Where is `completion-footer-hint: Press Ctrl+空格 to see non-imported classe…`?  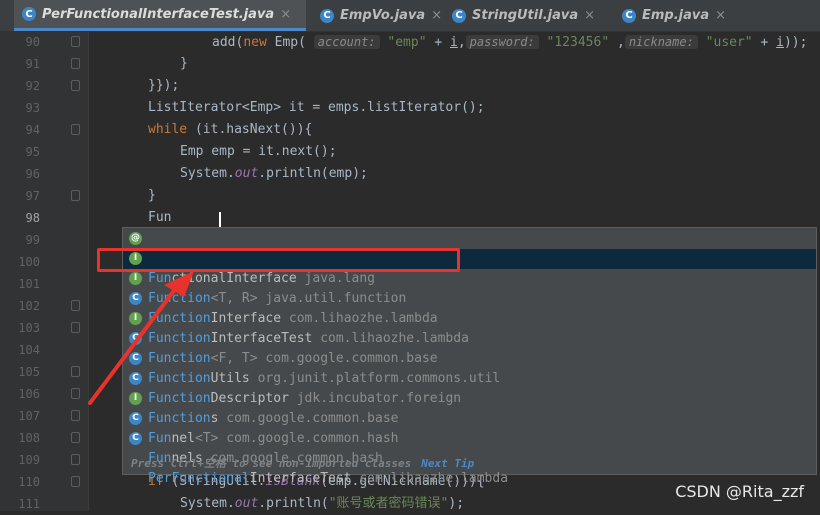
completion-footer-hint: Press Ctrl+空格 to see non-imported classe… is located at coordinates (271, 463).